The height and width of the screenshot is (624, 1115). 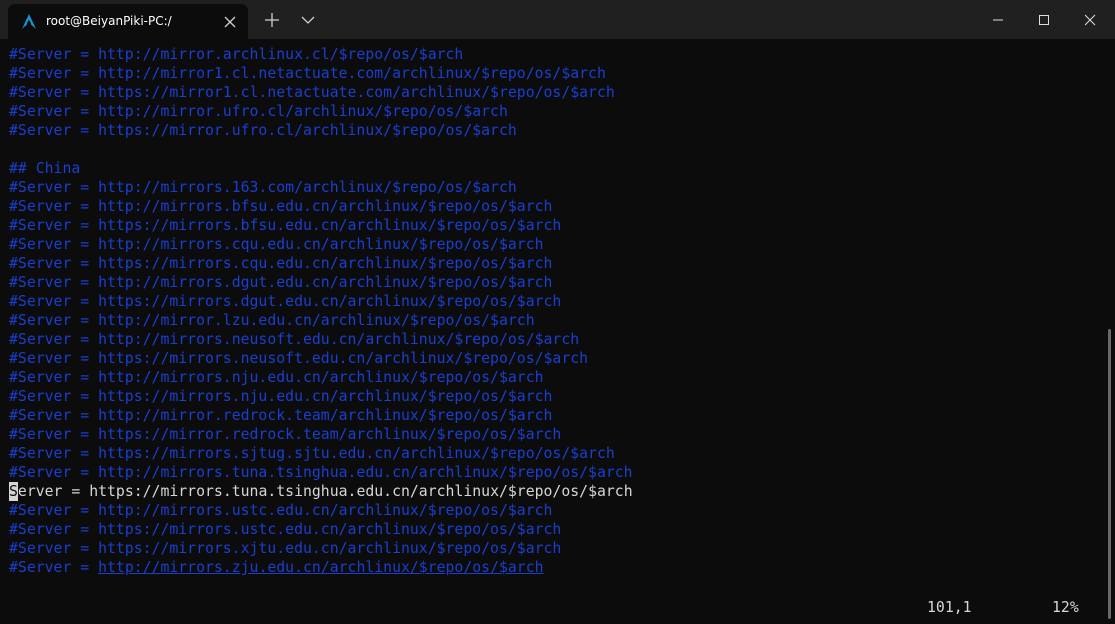 I want to click on terminal-line: ## China, so click(x=45, y=168).